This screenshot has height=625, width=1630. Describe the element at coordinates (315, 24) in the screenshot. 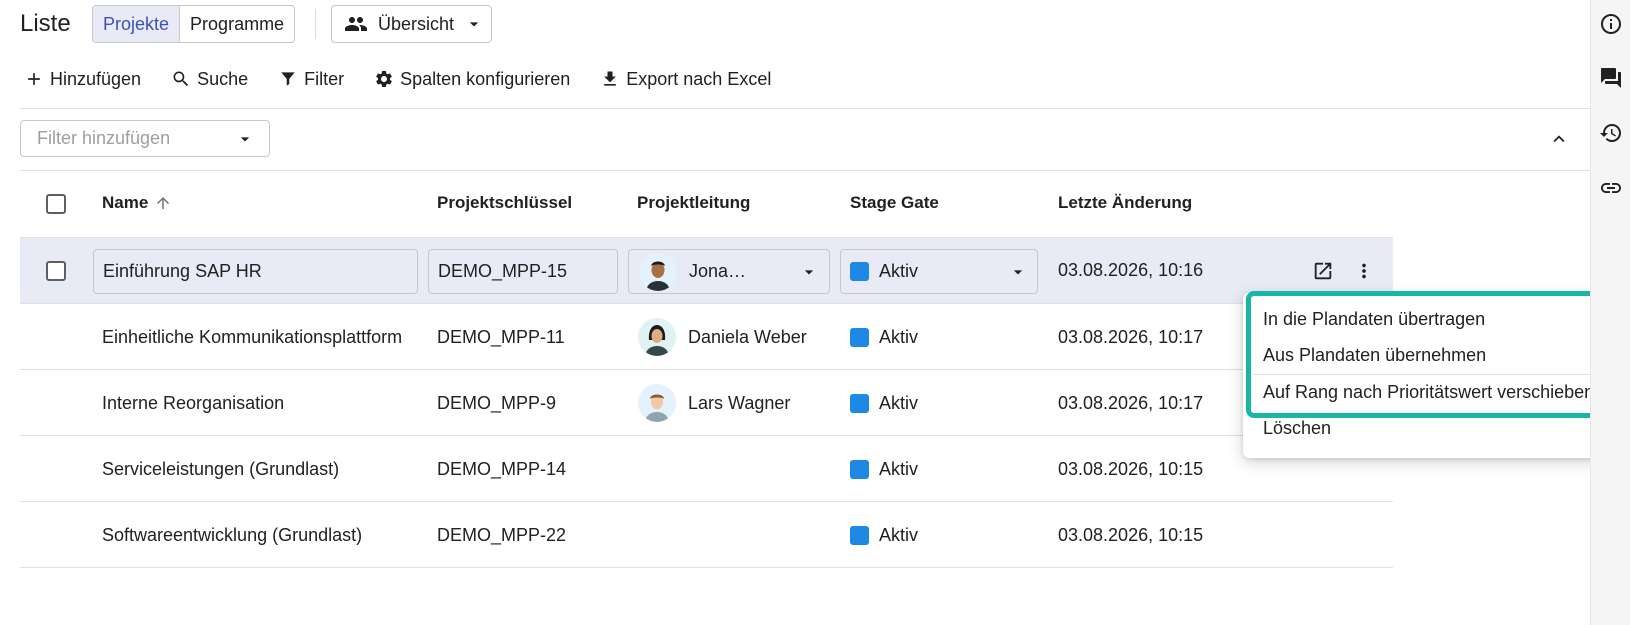

I see `header-divider` at that location.